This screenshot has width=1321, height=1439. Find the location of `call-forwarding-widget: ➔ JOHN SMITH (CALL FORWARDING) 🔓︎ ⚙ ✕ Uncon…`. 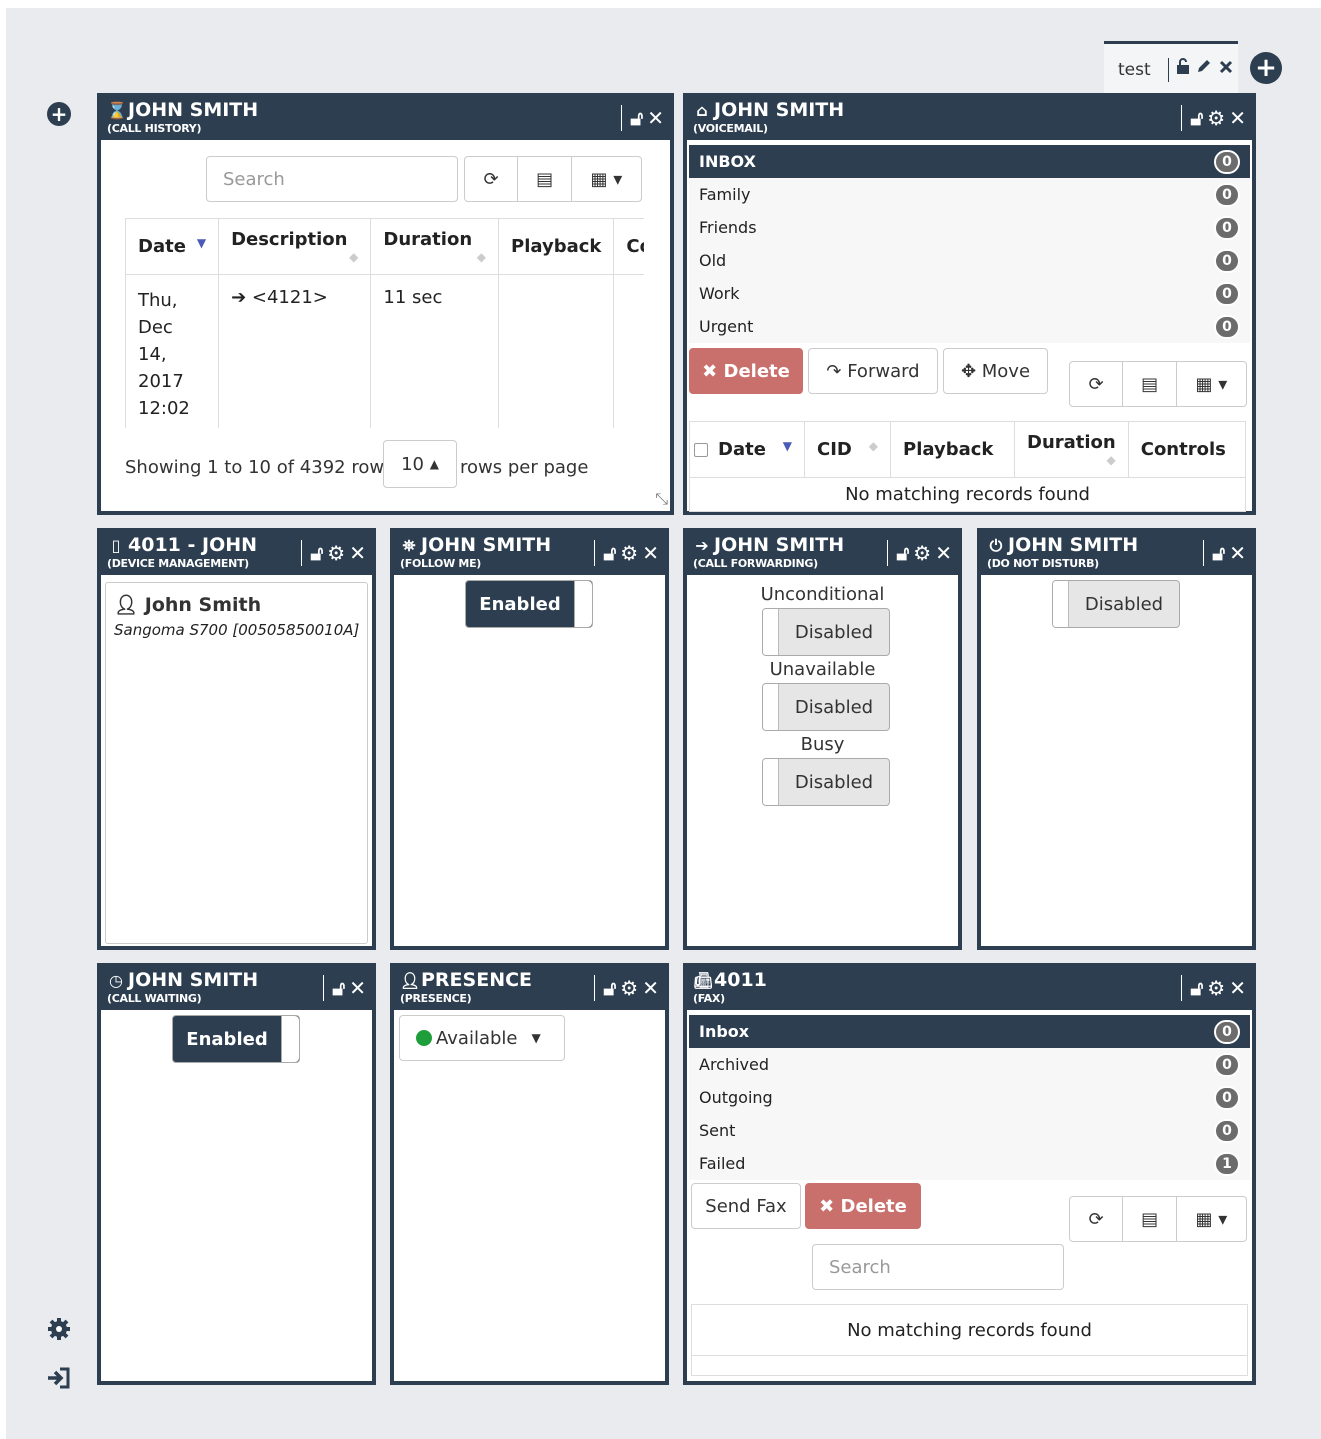

call-forwarding-widget: ➔ JOHN SMITH (CALL FORWARDING) 🔓︎ ⚙ ✕ Uncon… is located at coordinates (822, 739).